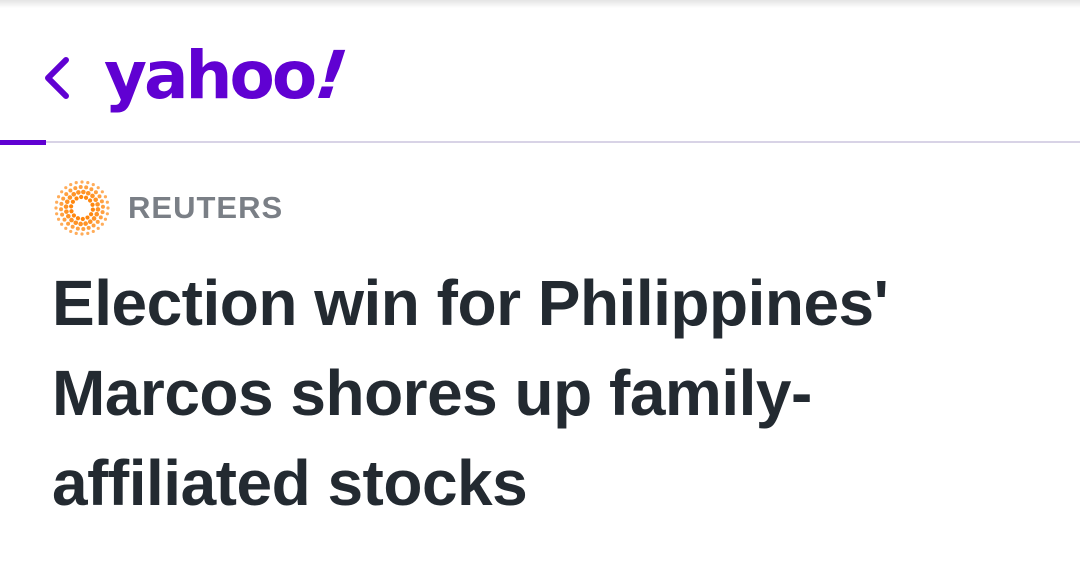 The width and height of the screenshot is (1080, 562). What do you see at coordinates (210, 75) in the screenshot?
I see `yahoo-logo-text: yahoo` at bounding box center [210, 75].